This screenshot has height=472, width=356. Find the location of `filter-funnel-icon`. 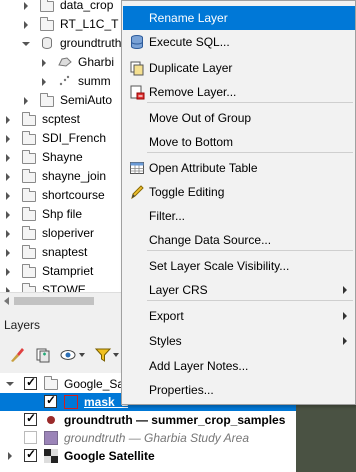

filter-funnel-icon is located at coordinates (103, 355).